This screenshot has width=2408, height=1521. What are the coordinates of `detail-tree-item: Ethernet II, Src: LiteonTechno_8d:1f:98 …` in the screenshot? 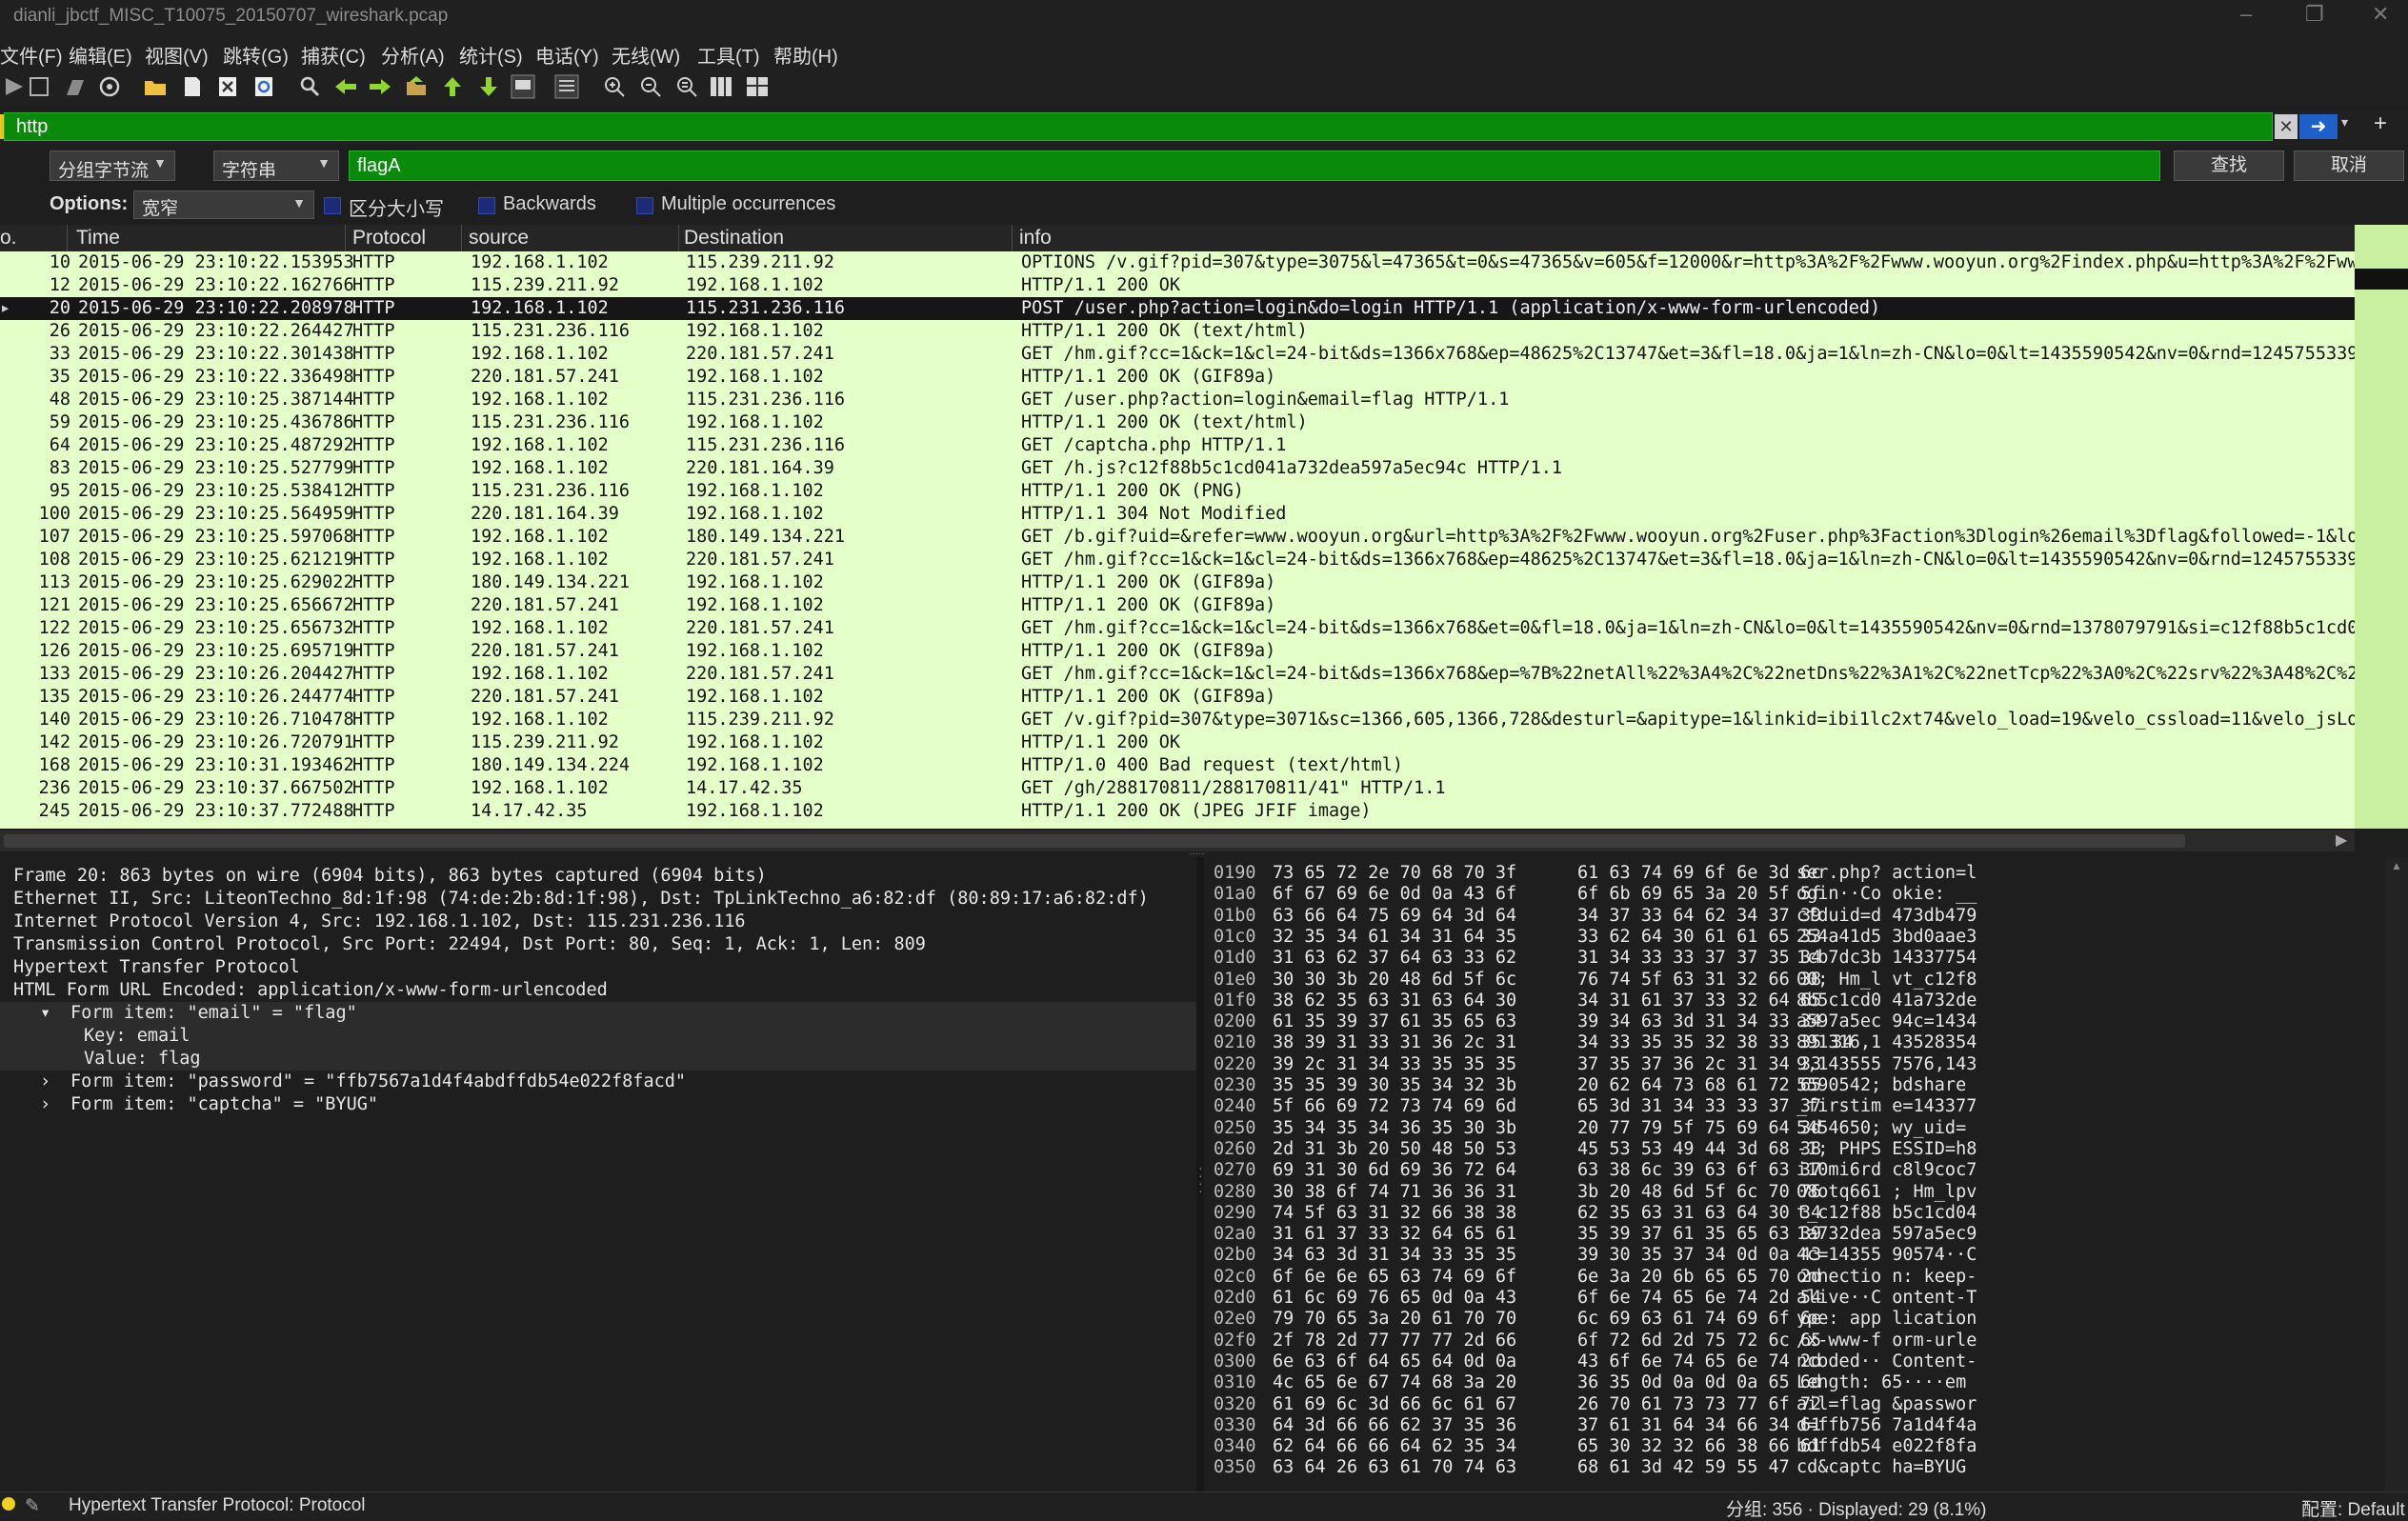 It's located at (598, 899).